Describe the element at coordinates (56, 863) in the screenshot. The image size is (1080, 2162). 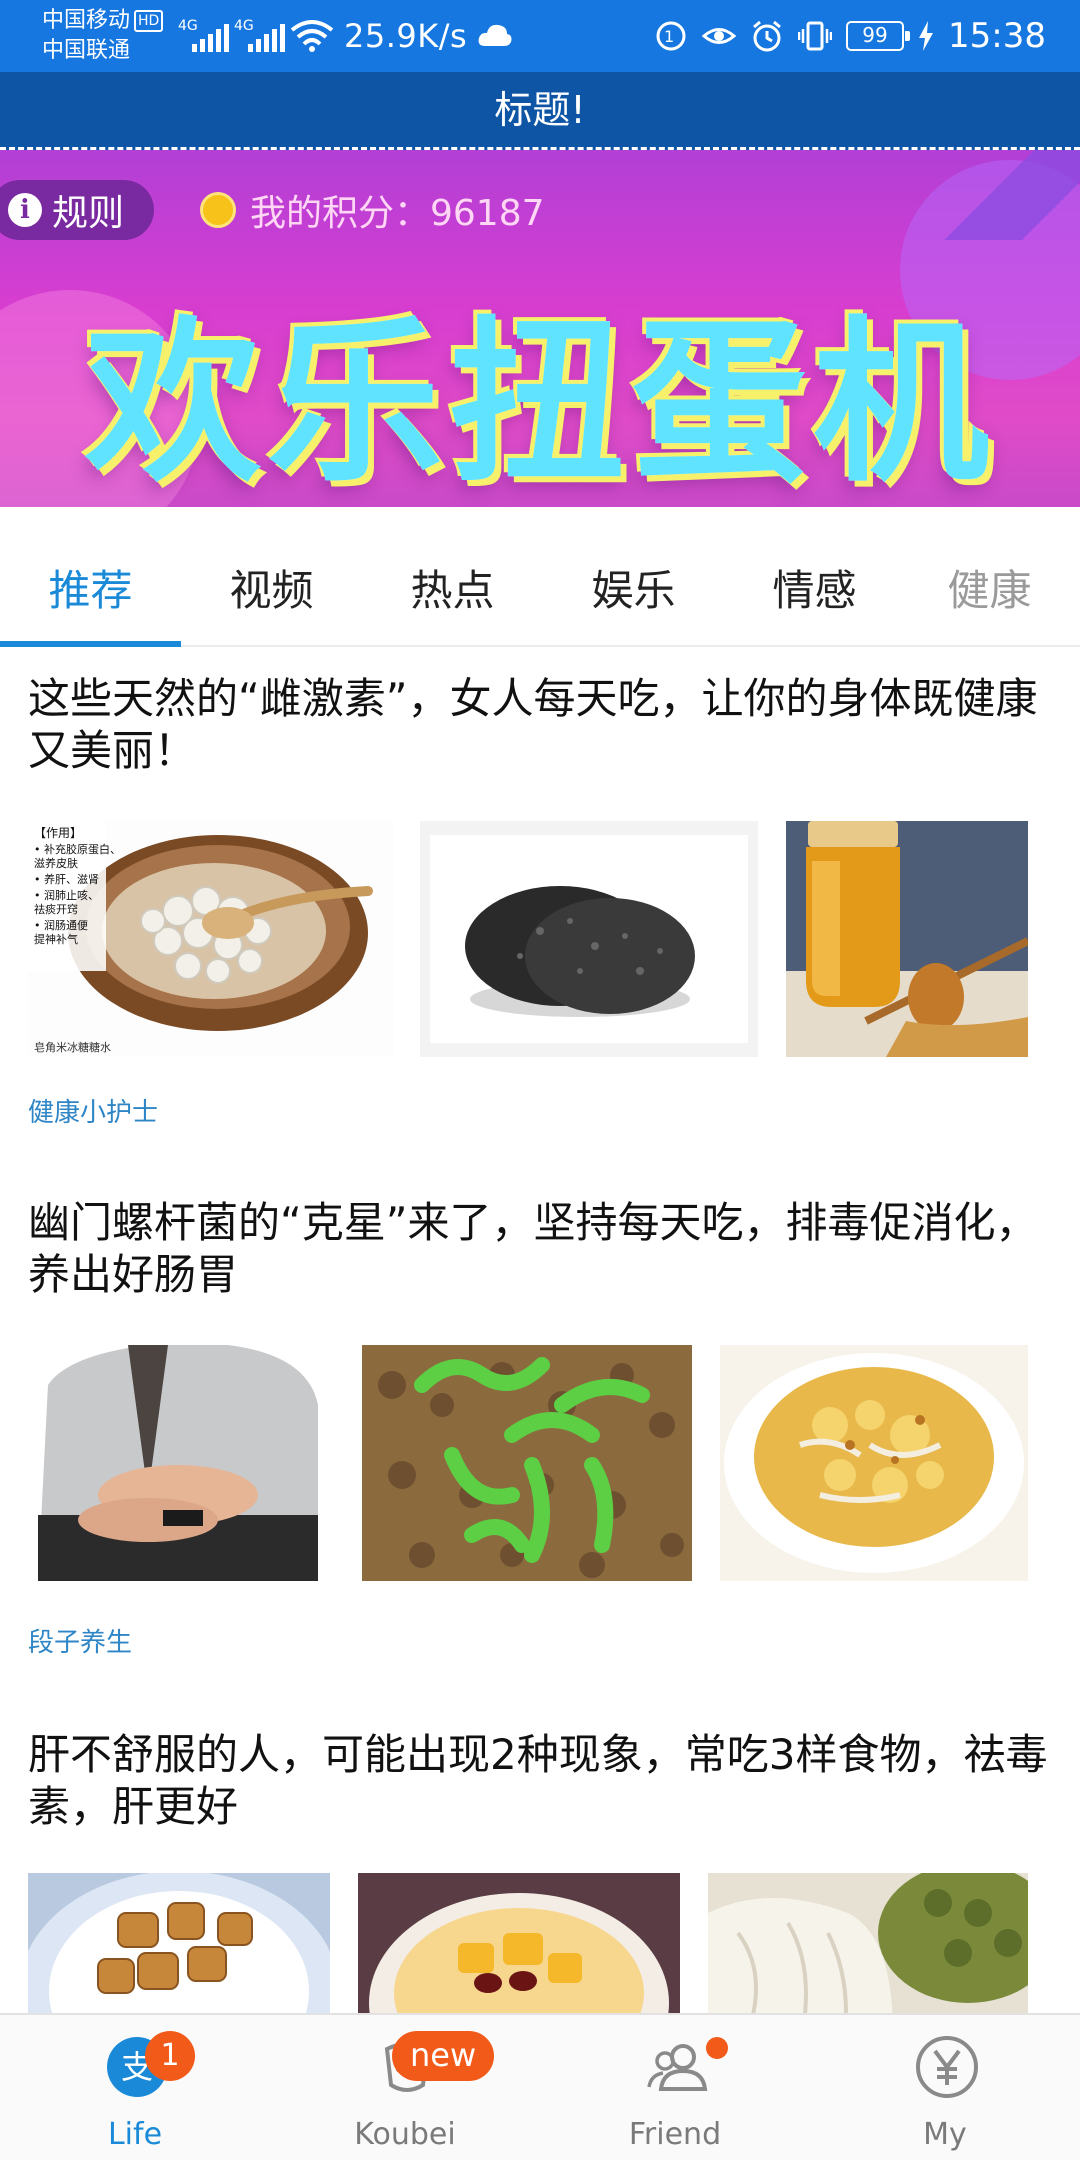
I see `svg-text: 滋养皮肤` at that location.